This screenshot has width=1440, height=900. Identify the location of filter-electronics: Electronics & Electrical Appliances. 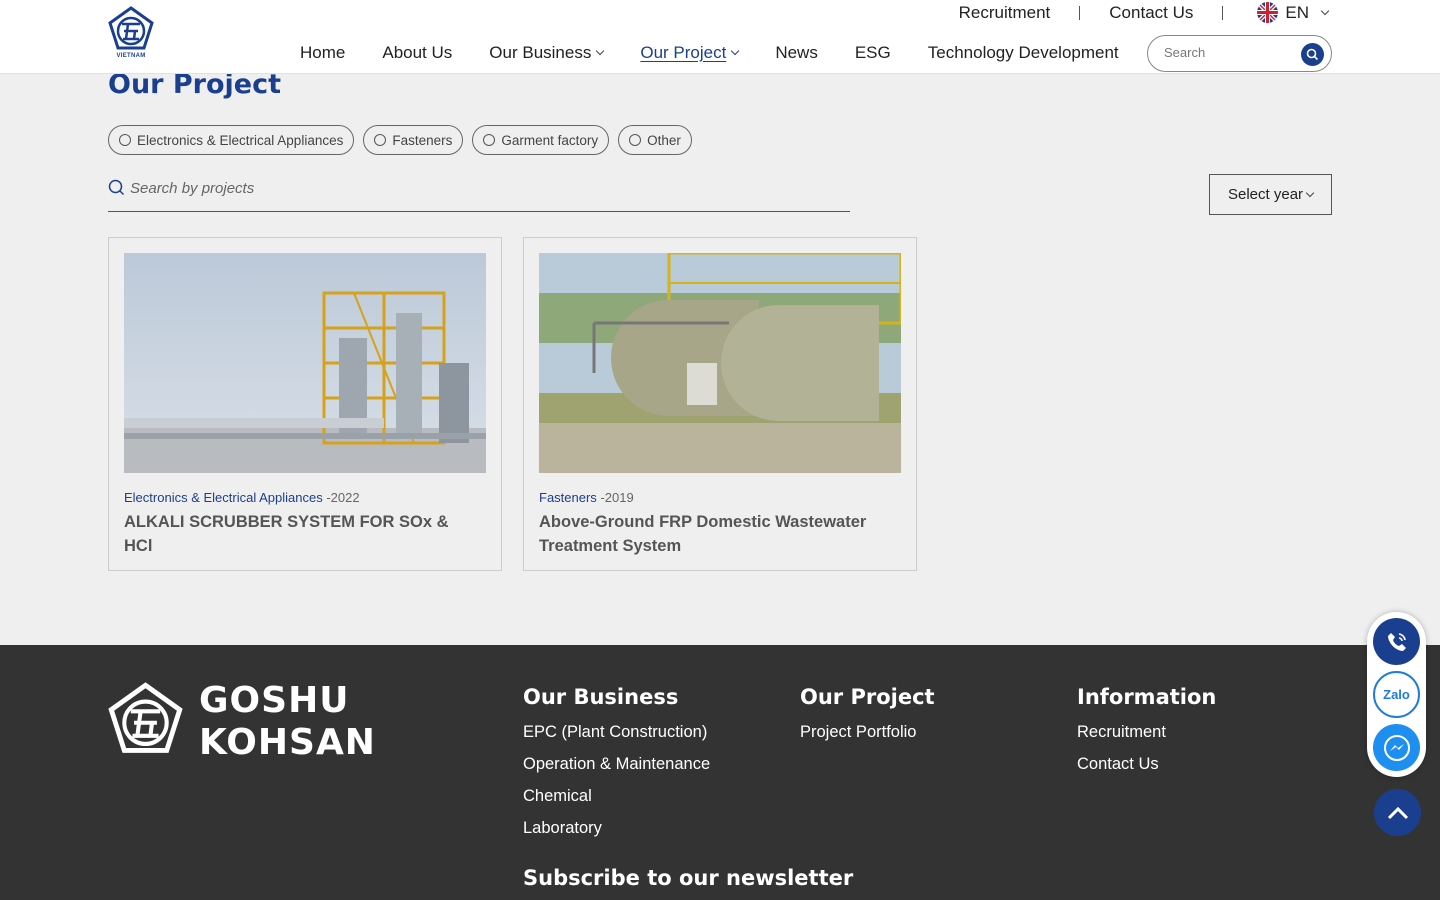
(231, 140).